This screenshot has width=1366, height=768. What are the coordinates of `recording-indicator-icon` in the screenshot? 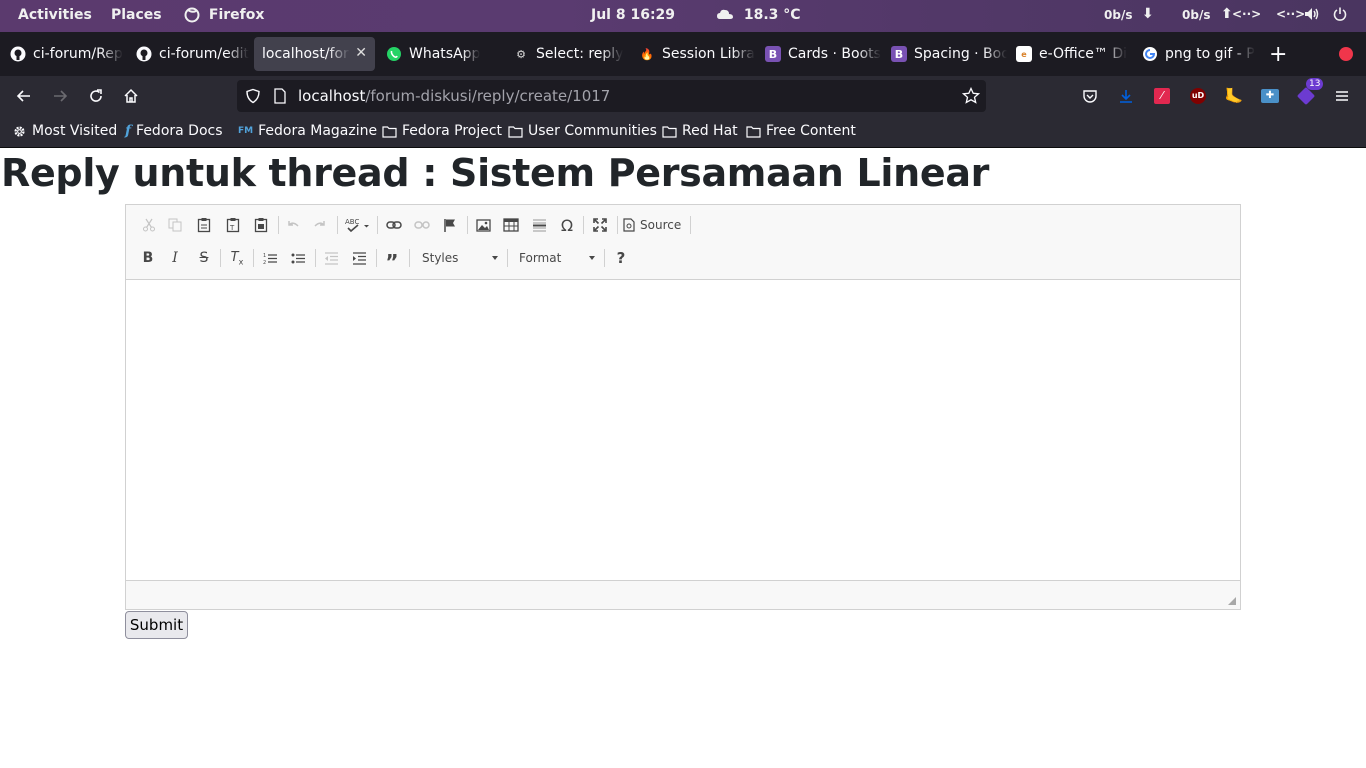 It's located at (1346, 54).